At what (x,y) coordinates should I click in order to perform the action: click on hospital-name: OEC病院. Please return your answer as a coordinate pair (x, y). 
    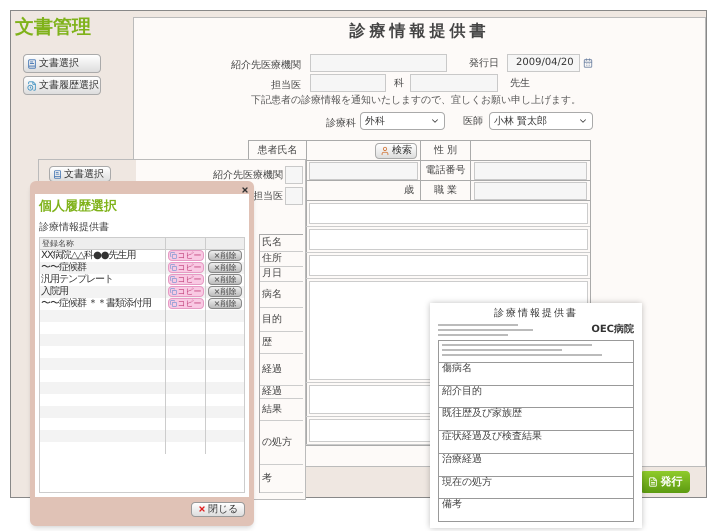
    Looking at the image, I should click on (612, 329).